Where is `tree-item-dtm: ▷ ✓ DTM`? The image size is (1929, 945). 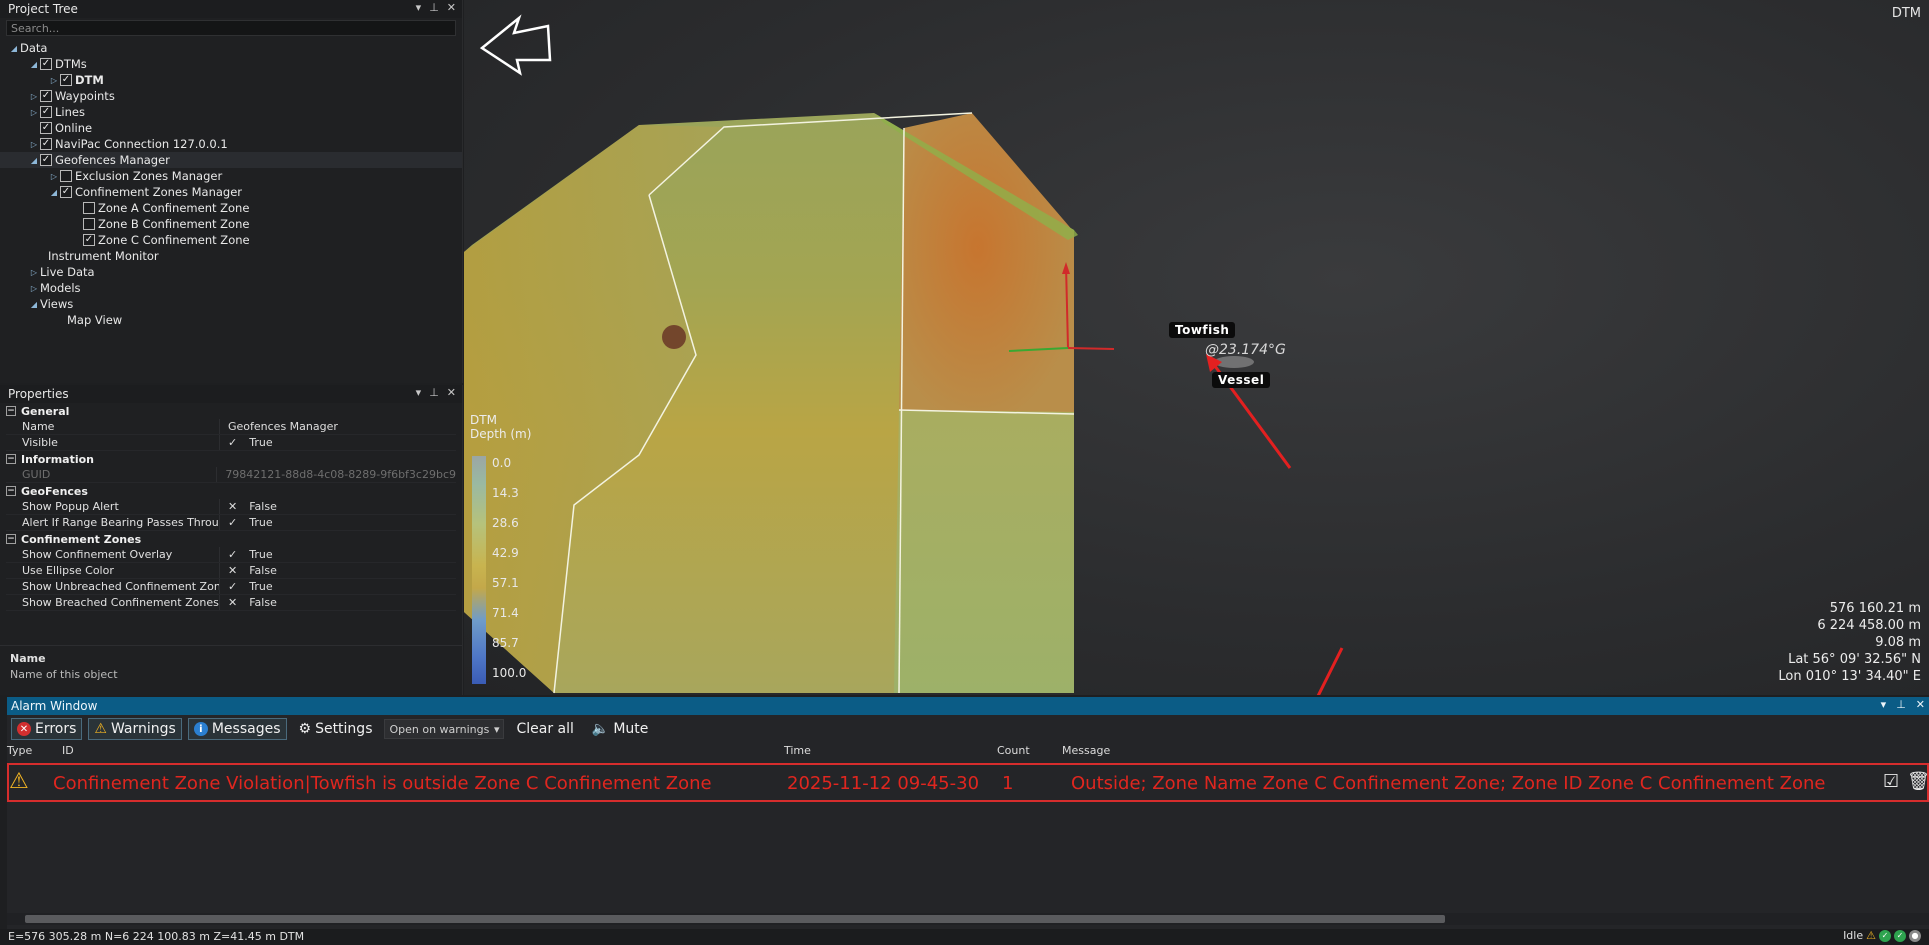
tree-item-dtm: ▷ ✓ DTM is located at coordinates (231, 80).